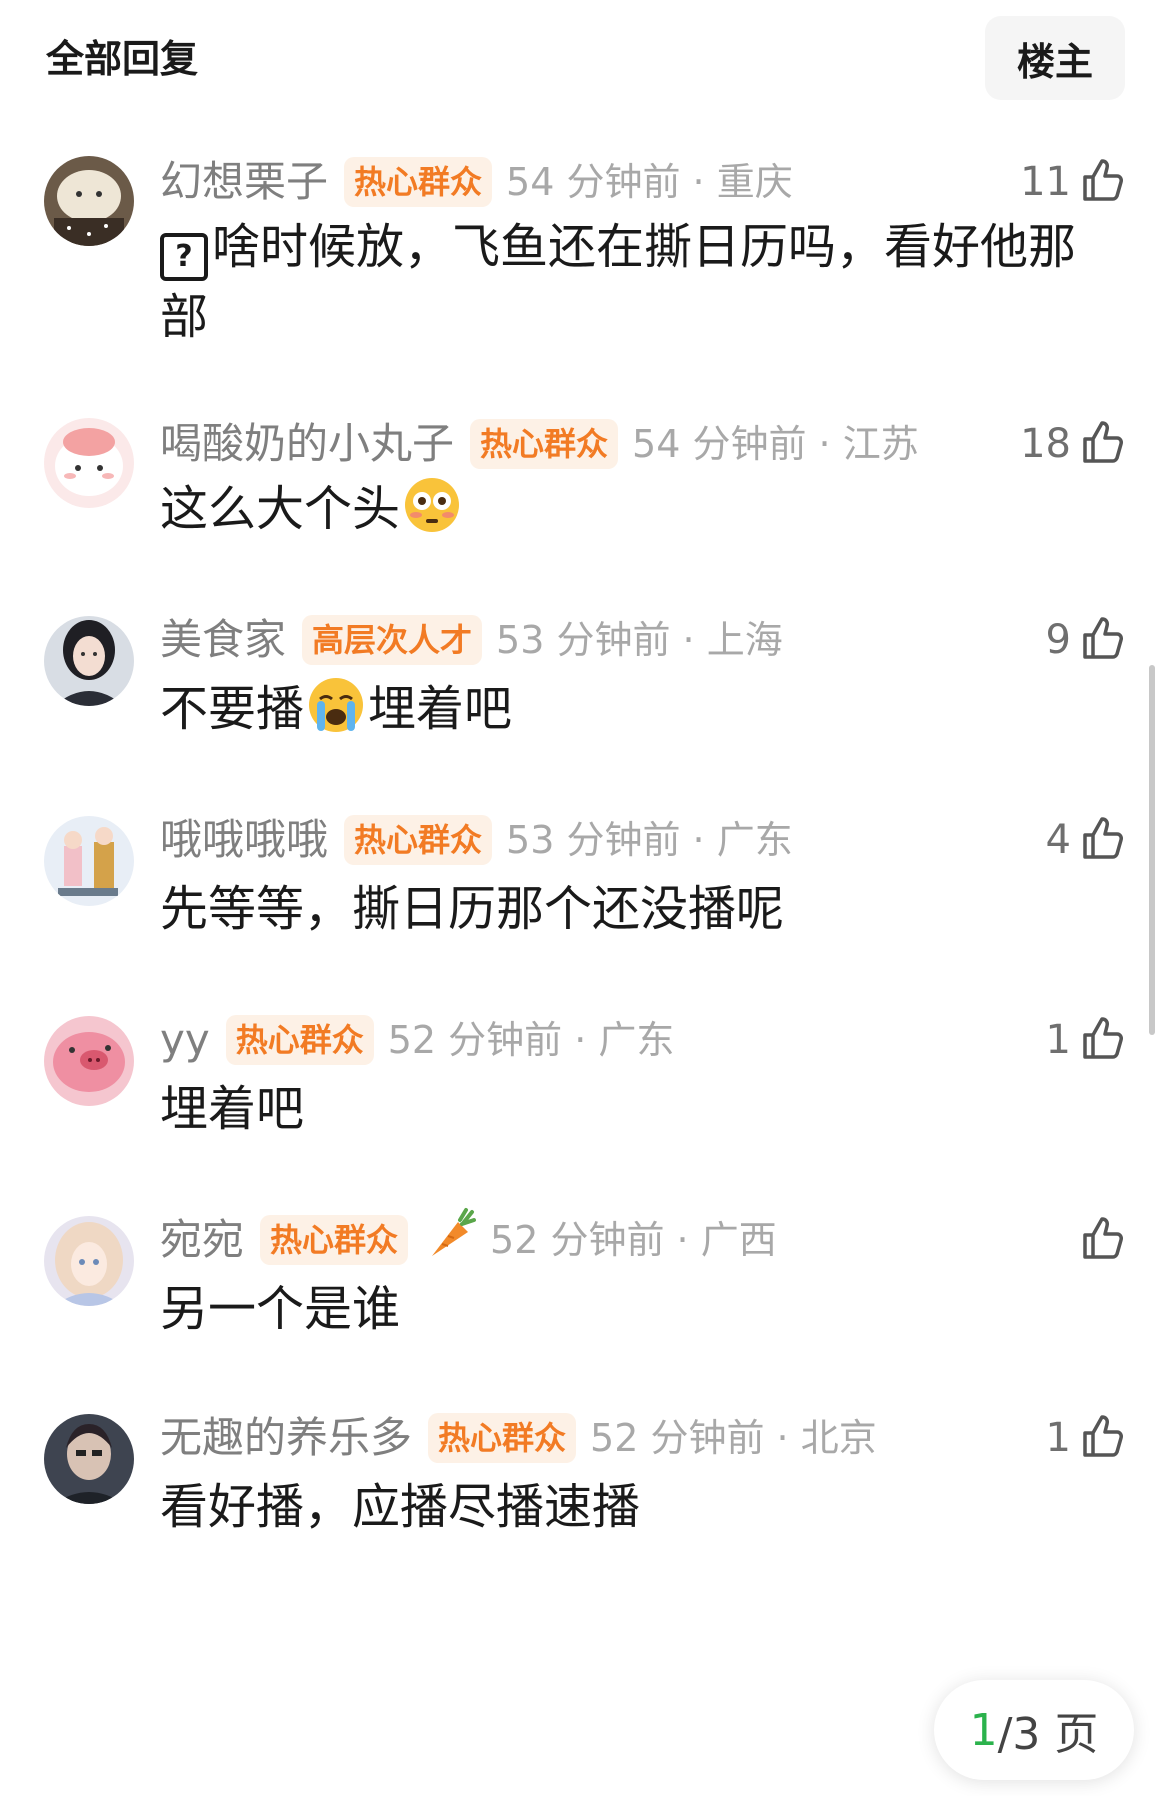 This screenshot has width=1169, height=1796. What do you see at coordinates (432, 505) in the screenshot?
I see `flushed-face-emoji` at bounding box center [432, 505].